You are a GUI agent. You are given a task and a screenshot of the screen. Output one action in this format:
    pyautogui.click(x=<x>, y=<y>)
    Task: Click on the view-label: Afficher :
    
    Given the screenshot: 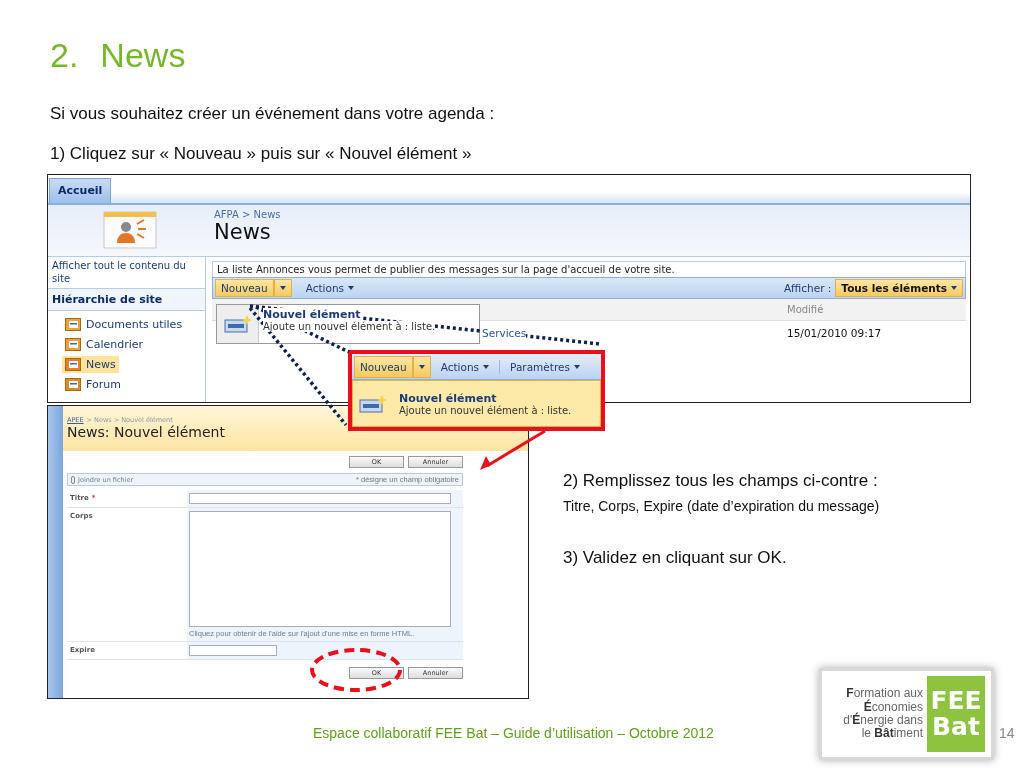 What is the action you would take?
    pyautogui.click(x=807, y=288)
    